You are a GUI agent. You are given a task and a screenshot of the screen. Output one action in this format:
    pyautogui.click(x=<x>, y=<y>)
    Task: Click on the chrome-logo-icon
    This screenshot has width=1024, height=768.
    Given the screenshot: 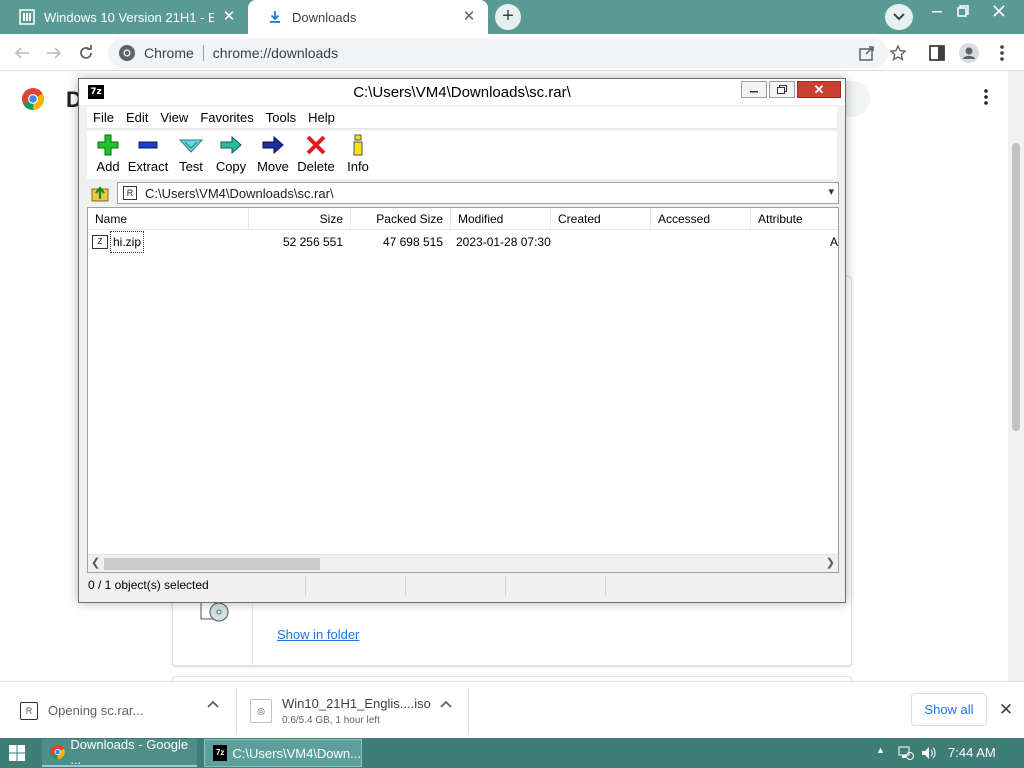 What is the action you would take?
    pyautogui.click(x=57, y=752)
    